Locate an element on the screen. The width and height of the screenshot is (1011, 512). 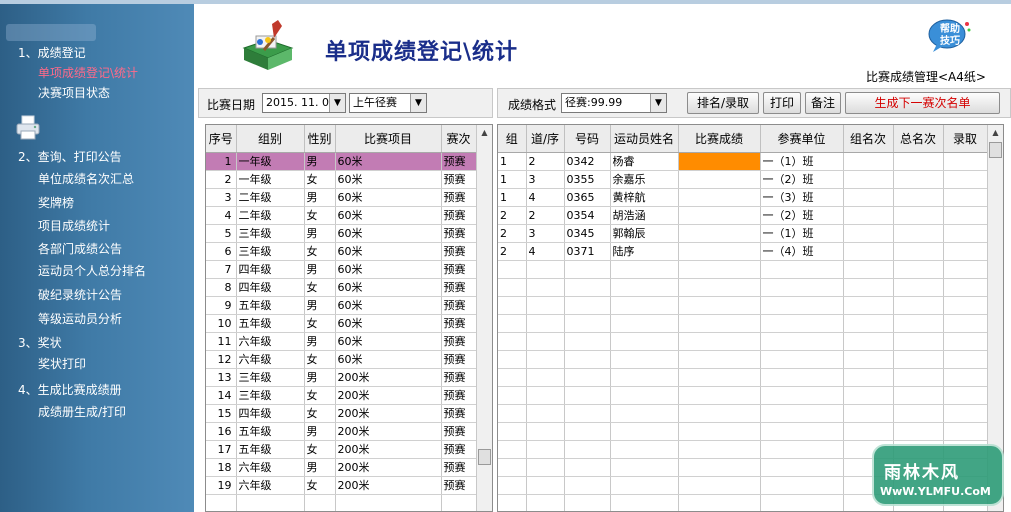
table-row: 13 三年级男 200米 预赛 is located at coordinates (341, 377).